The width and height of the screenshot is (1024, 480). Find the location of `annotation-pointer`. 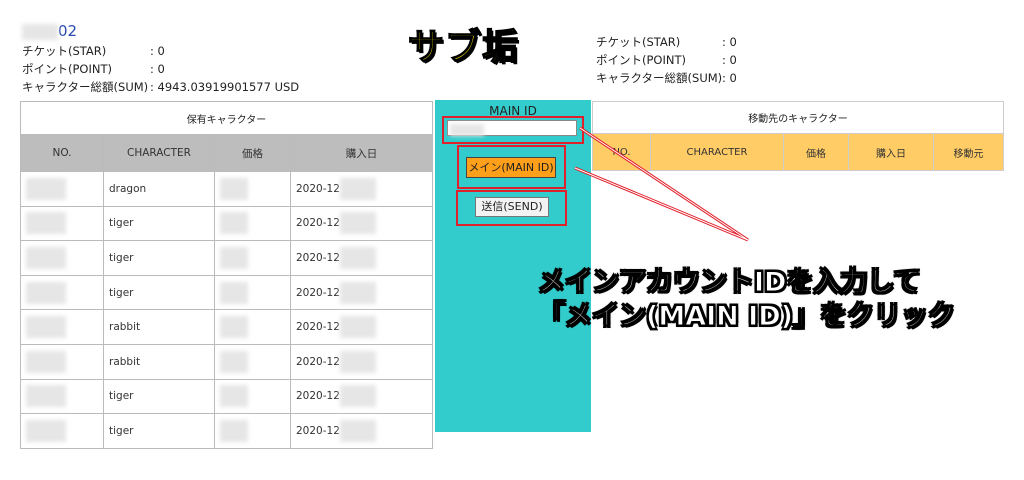

annotation-pointer is located at coordinates (661, 184).